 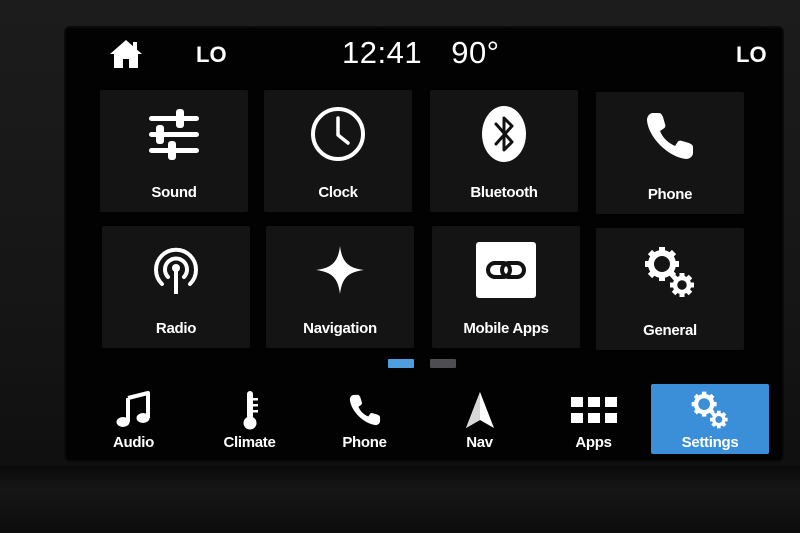 I want to click on settings-tile-clock: Clock, so click(x=338, y=151).